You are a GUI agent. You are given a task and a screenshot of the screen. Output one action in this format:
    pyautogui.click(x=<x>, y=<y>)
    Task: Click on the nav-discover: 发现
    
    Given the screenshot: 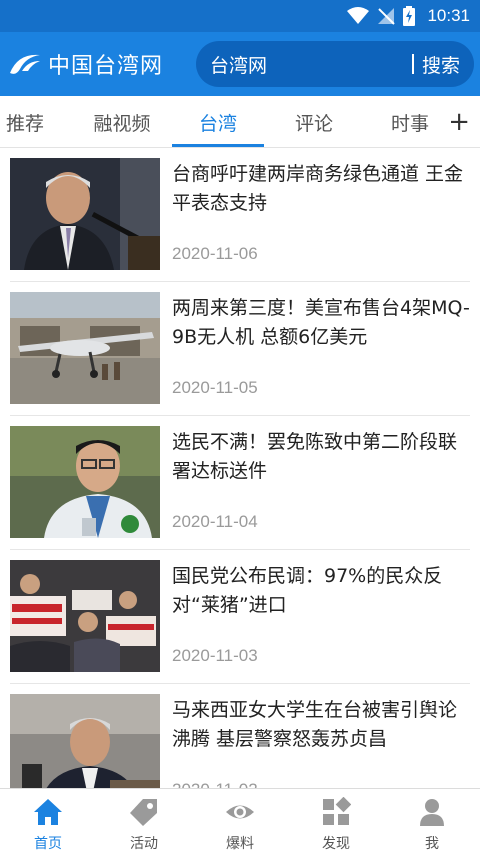 What is the action you would take?
    pyautogui.click(x=336, y=820)
    